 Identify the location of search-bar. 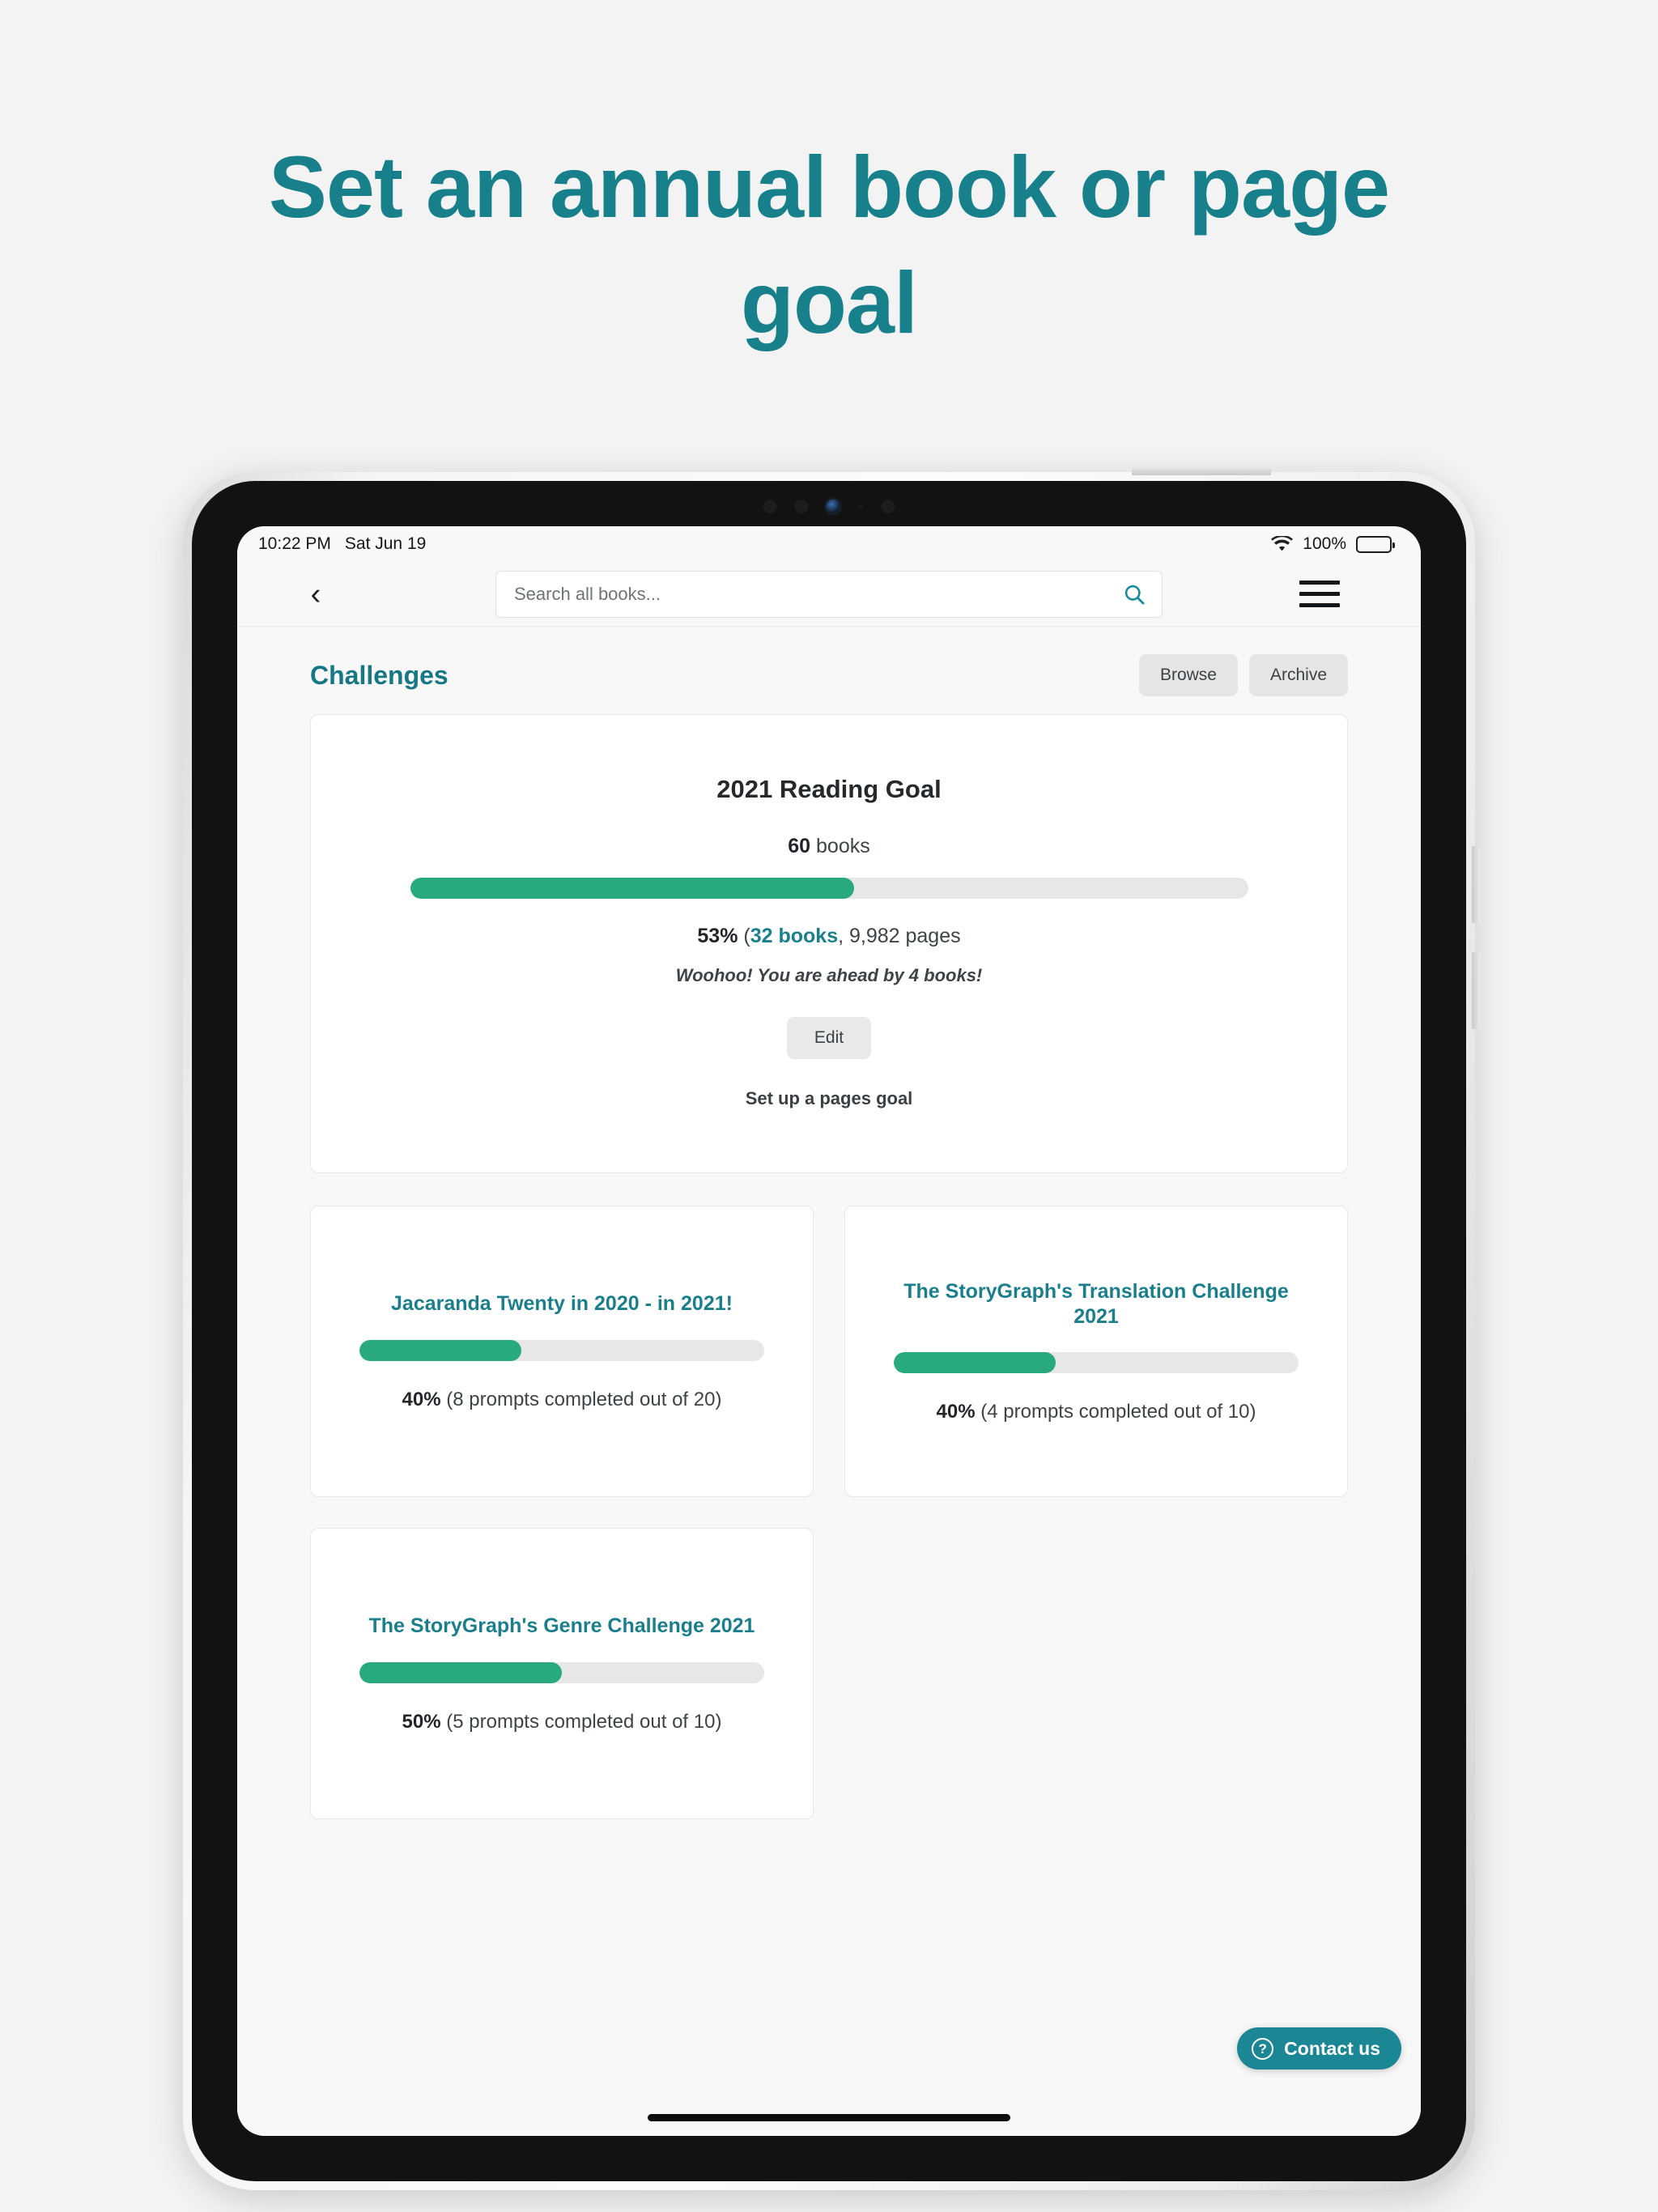
(829, 594).